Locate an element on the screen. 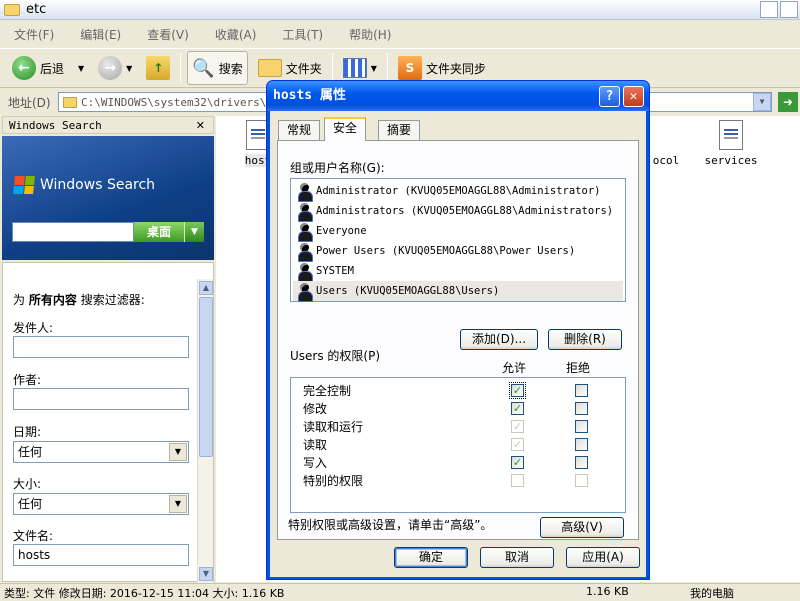 Image resolution: width=800 pixels, height=601 pixels. windows-flag-icon is located at coordinates (24, 185).